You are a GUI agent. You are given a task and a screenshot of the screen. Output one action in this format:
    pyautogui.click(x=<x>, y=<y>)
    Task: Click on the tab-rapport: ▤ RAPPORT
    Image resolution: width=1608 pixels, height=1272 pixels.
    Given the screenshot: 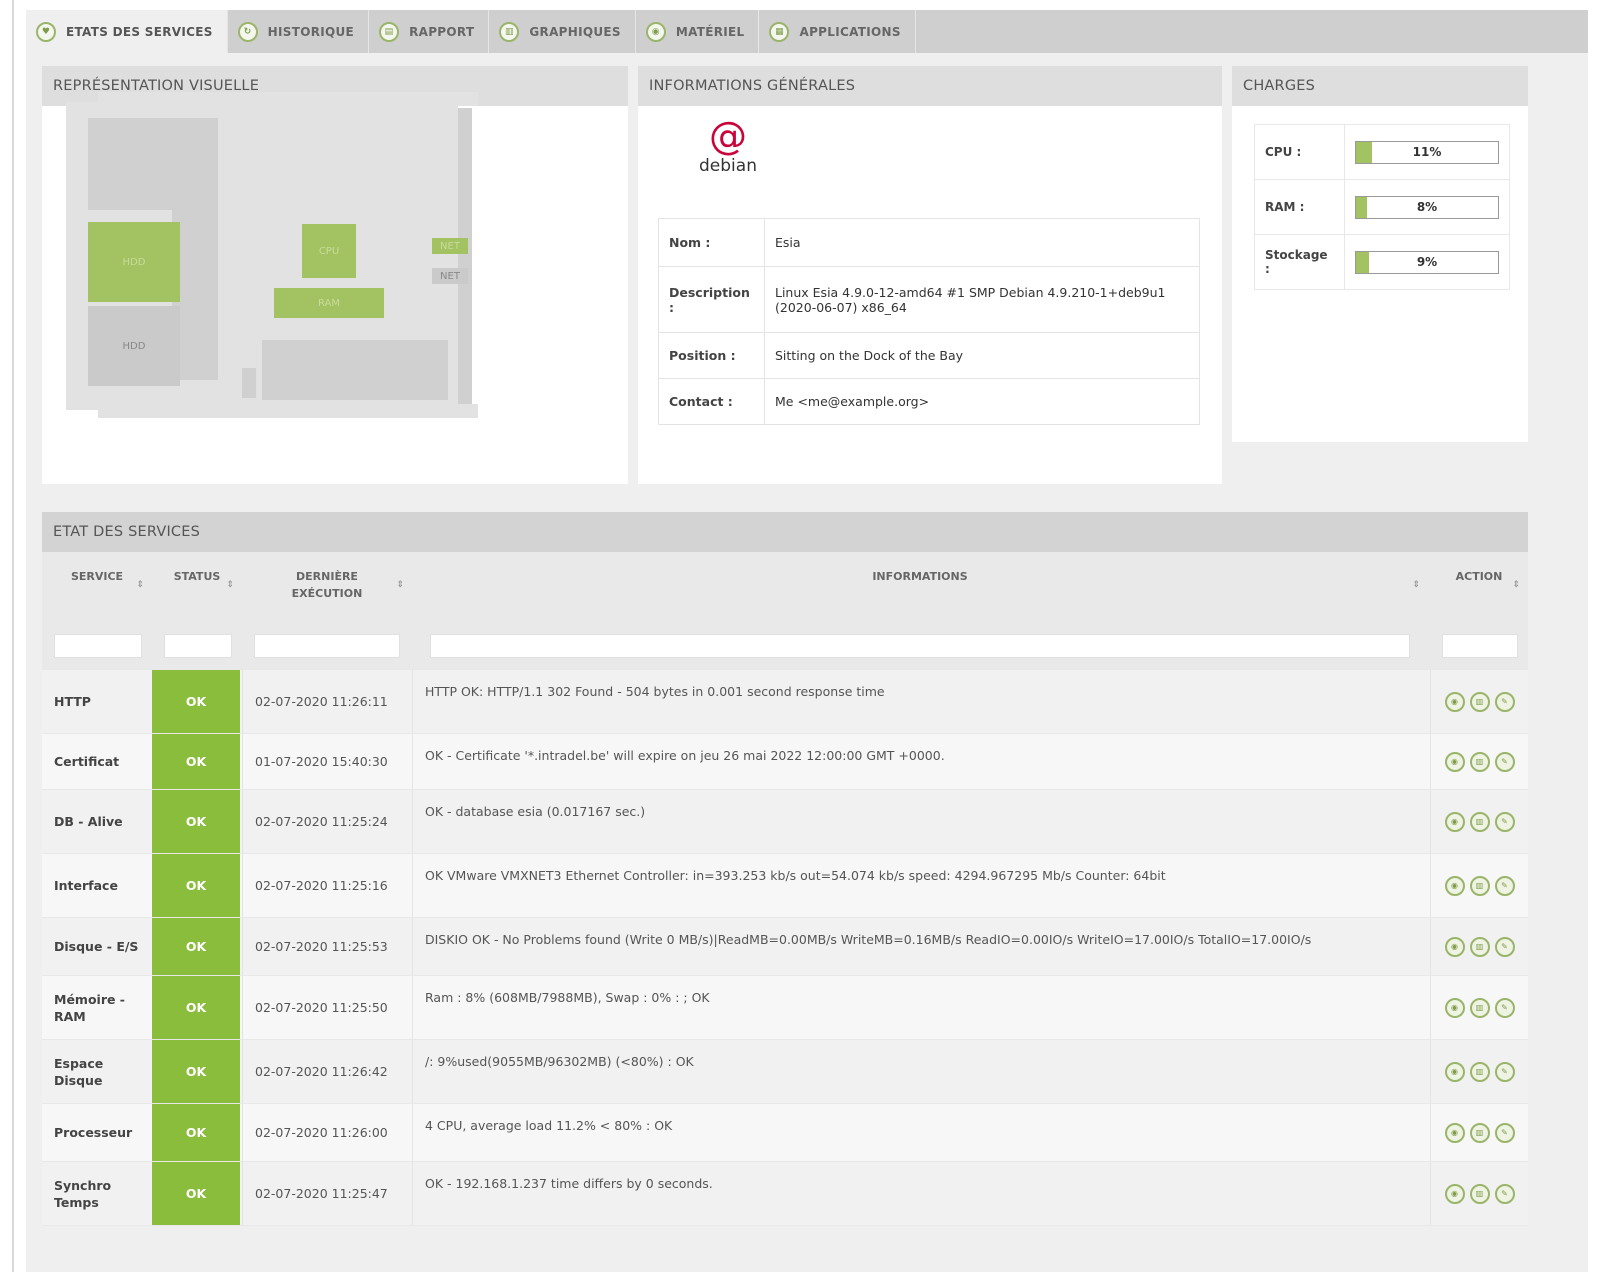 What is the action you would take?
    pyautogui.click(x=429, y=31)
    